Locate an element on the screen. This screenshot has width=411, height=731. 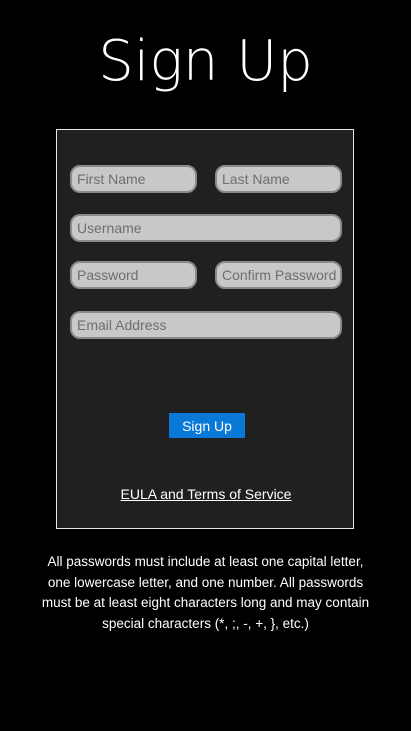
email-input is located at coordinates (206, 325).